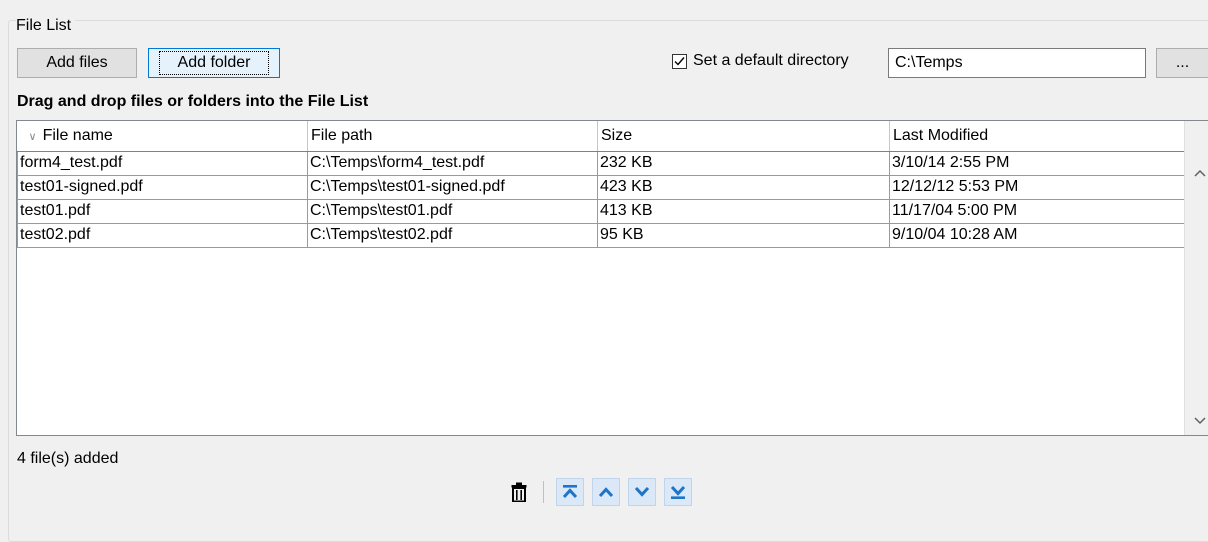 The image size is (1208, 542). Describe the element at coordinates (743, 235) in the screenshot. I see `cell-size: 95 KB` at that location.